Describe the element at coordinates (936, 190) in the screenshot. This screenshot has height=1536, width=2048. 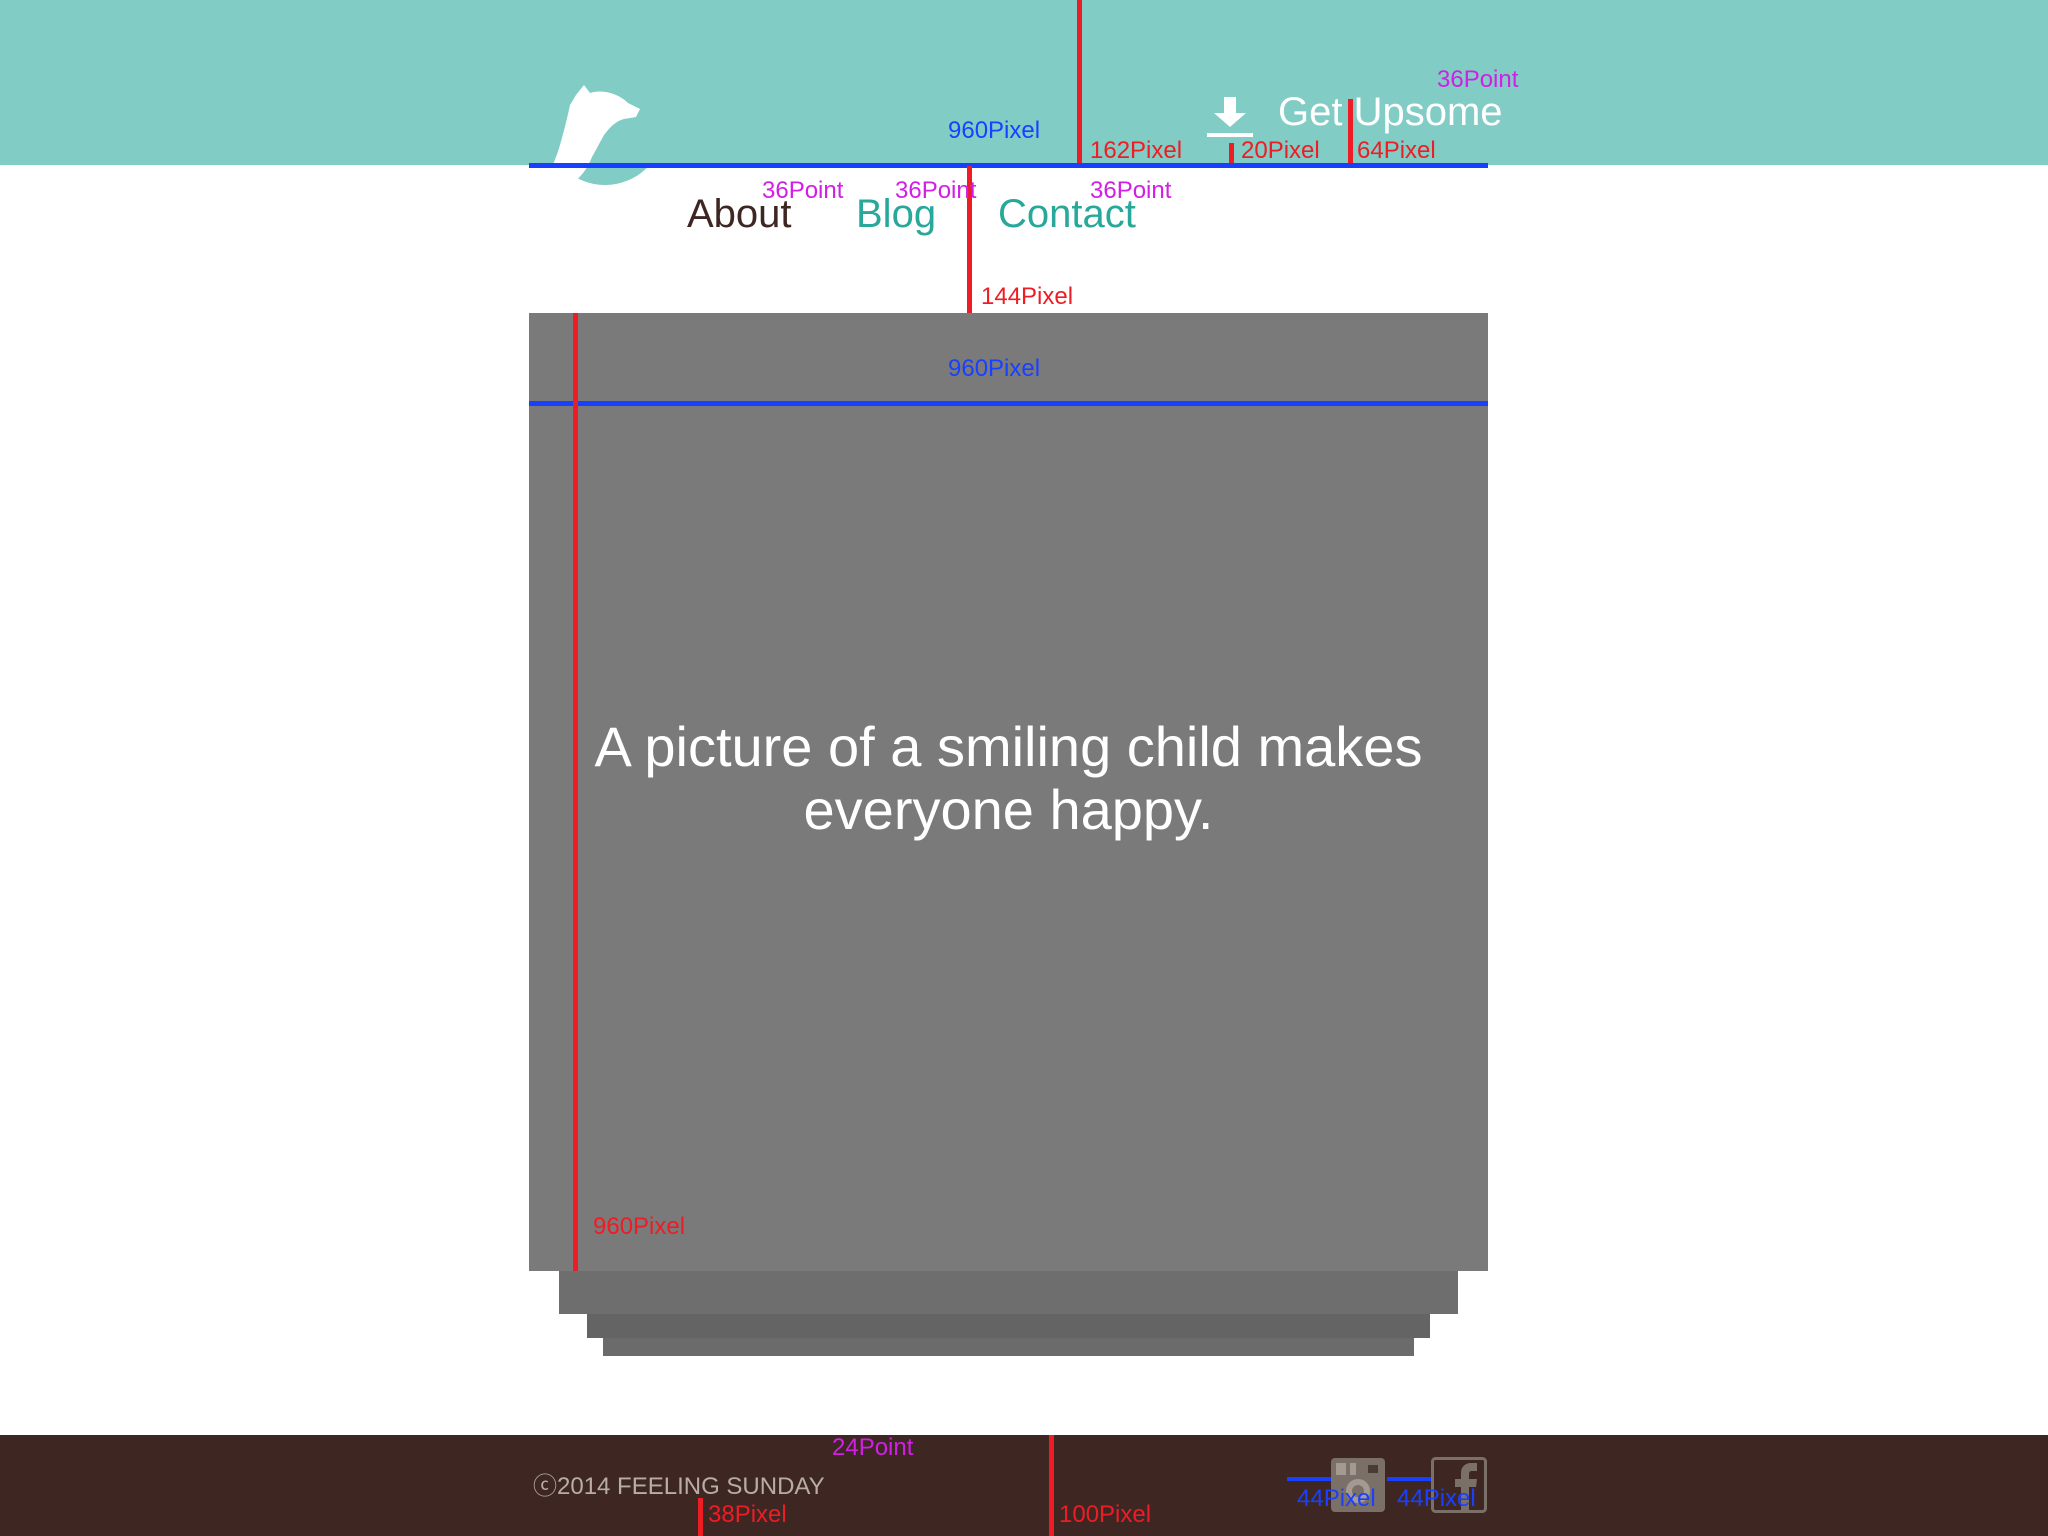
I see `annotation-blog-font: 36Point` at that location.